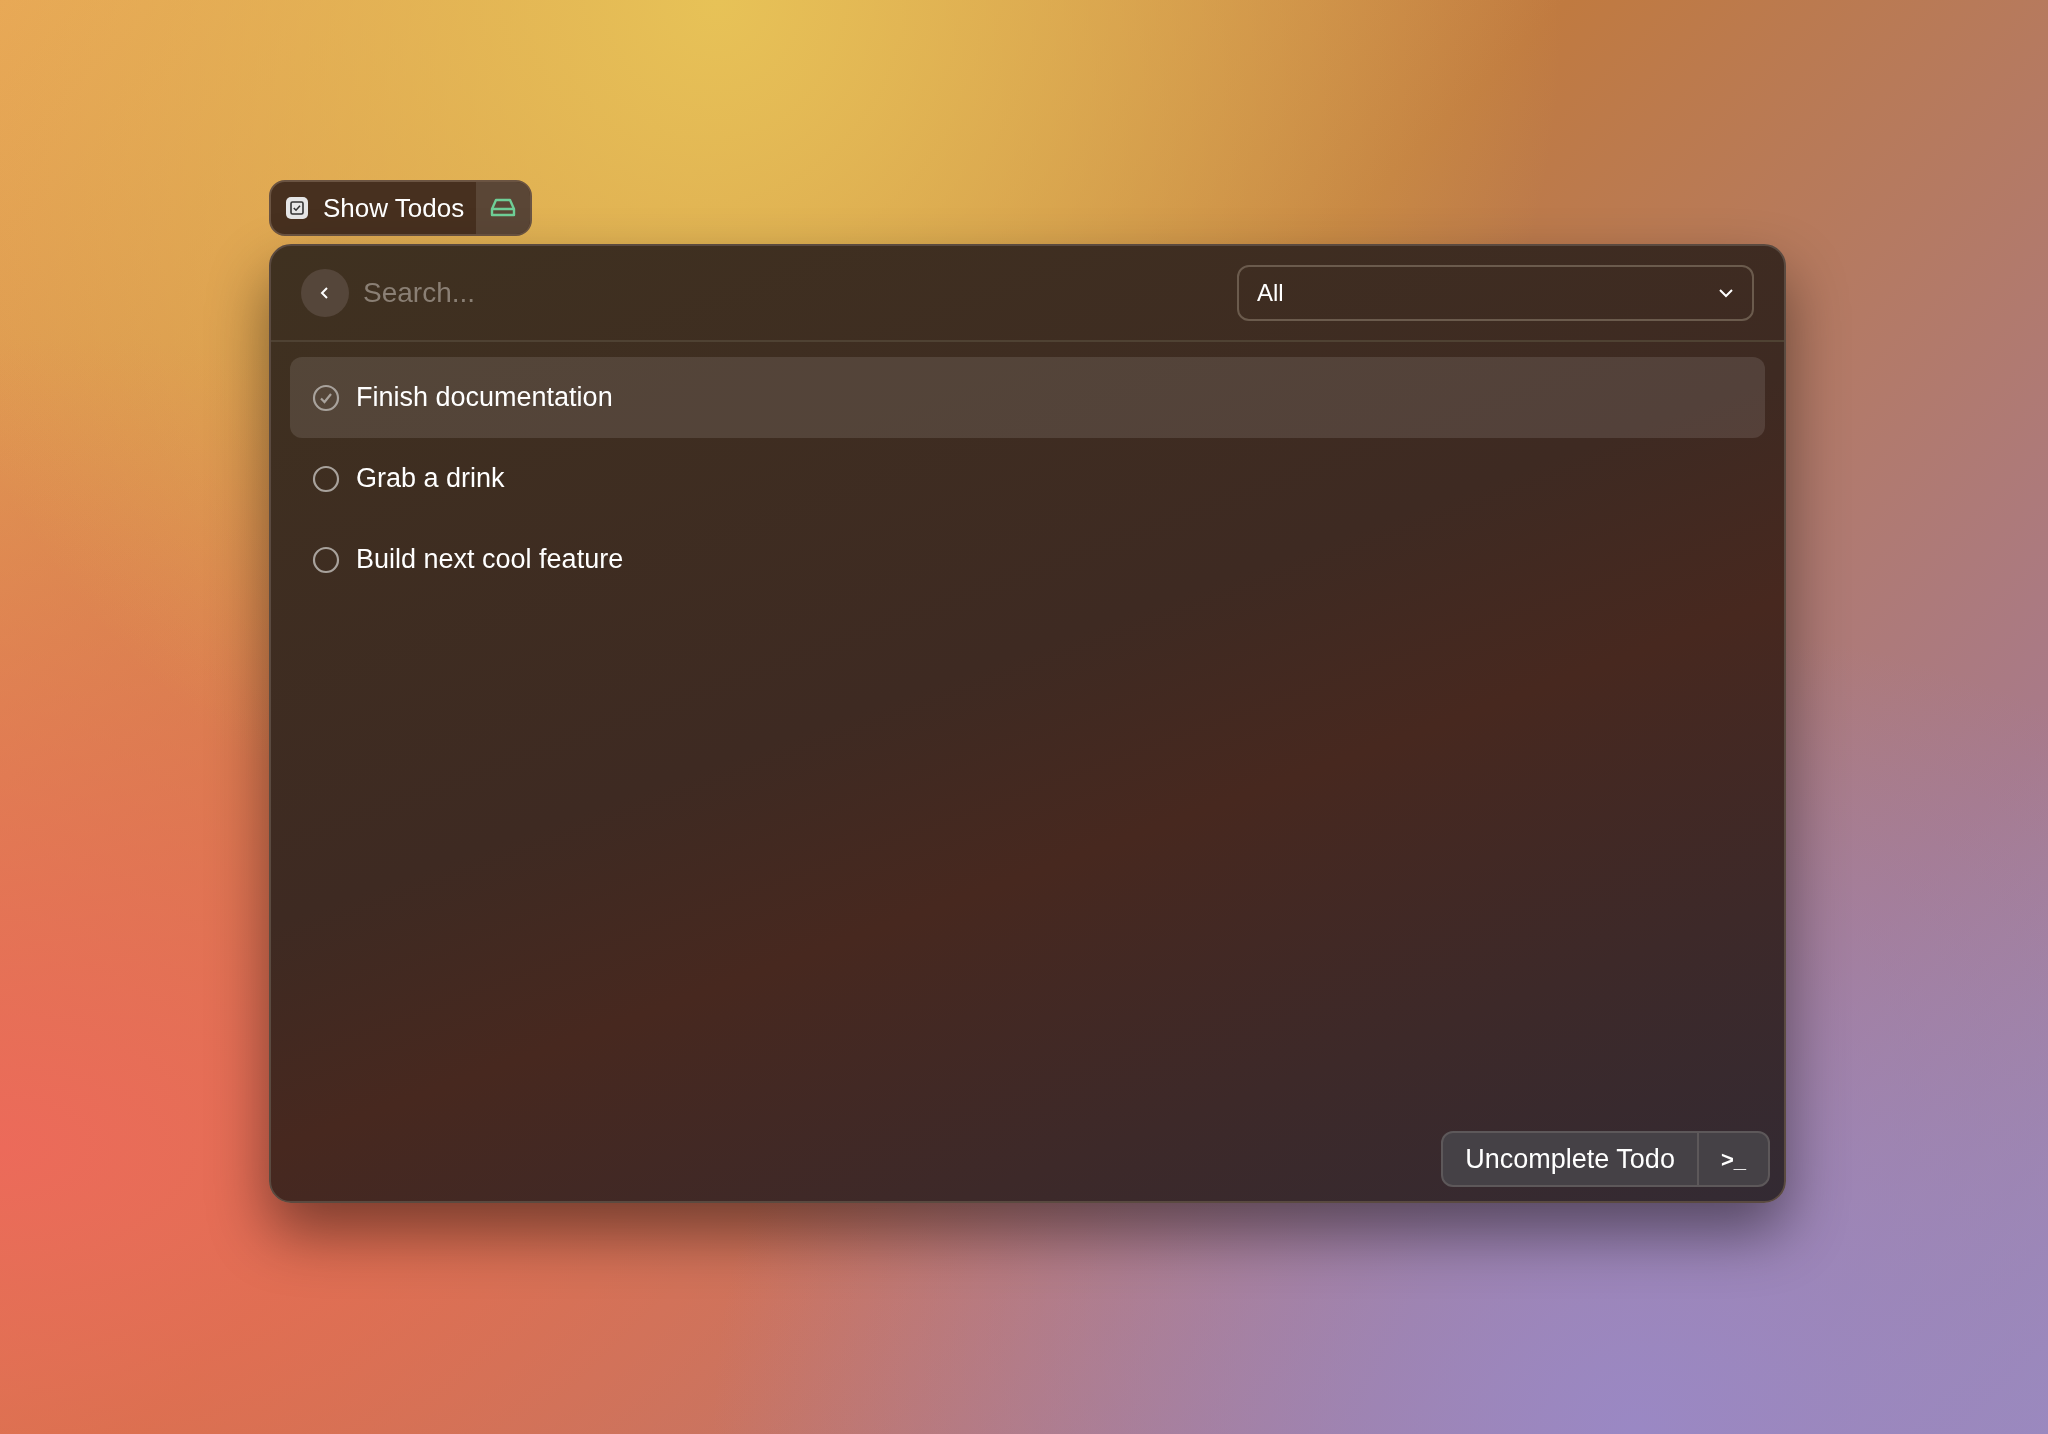 This screenshot has width=2048, height=1434. Describe the element at coordinates (1027, 478) in the screenshot. I see `todo-item: Grab a drink` at that location.